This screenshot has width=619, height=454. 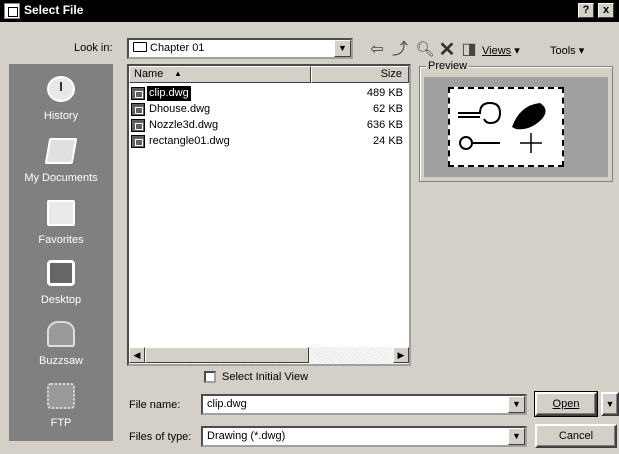 I want to click on files-of-type-value: Drawing (*.dwg), so click(x=246, y=436).